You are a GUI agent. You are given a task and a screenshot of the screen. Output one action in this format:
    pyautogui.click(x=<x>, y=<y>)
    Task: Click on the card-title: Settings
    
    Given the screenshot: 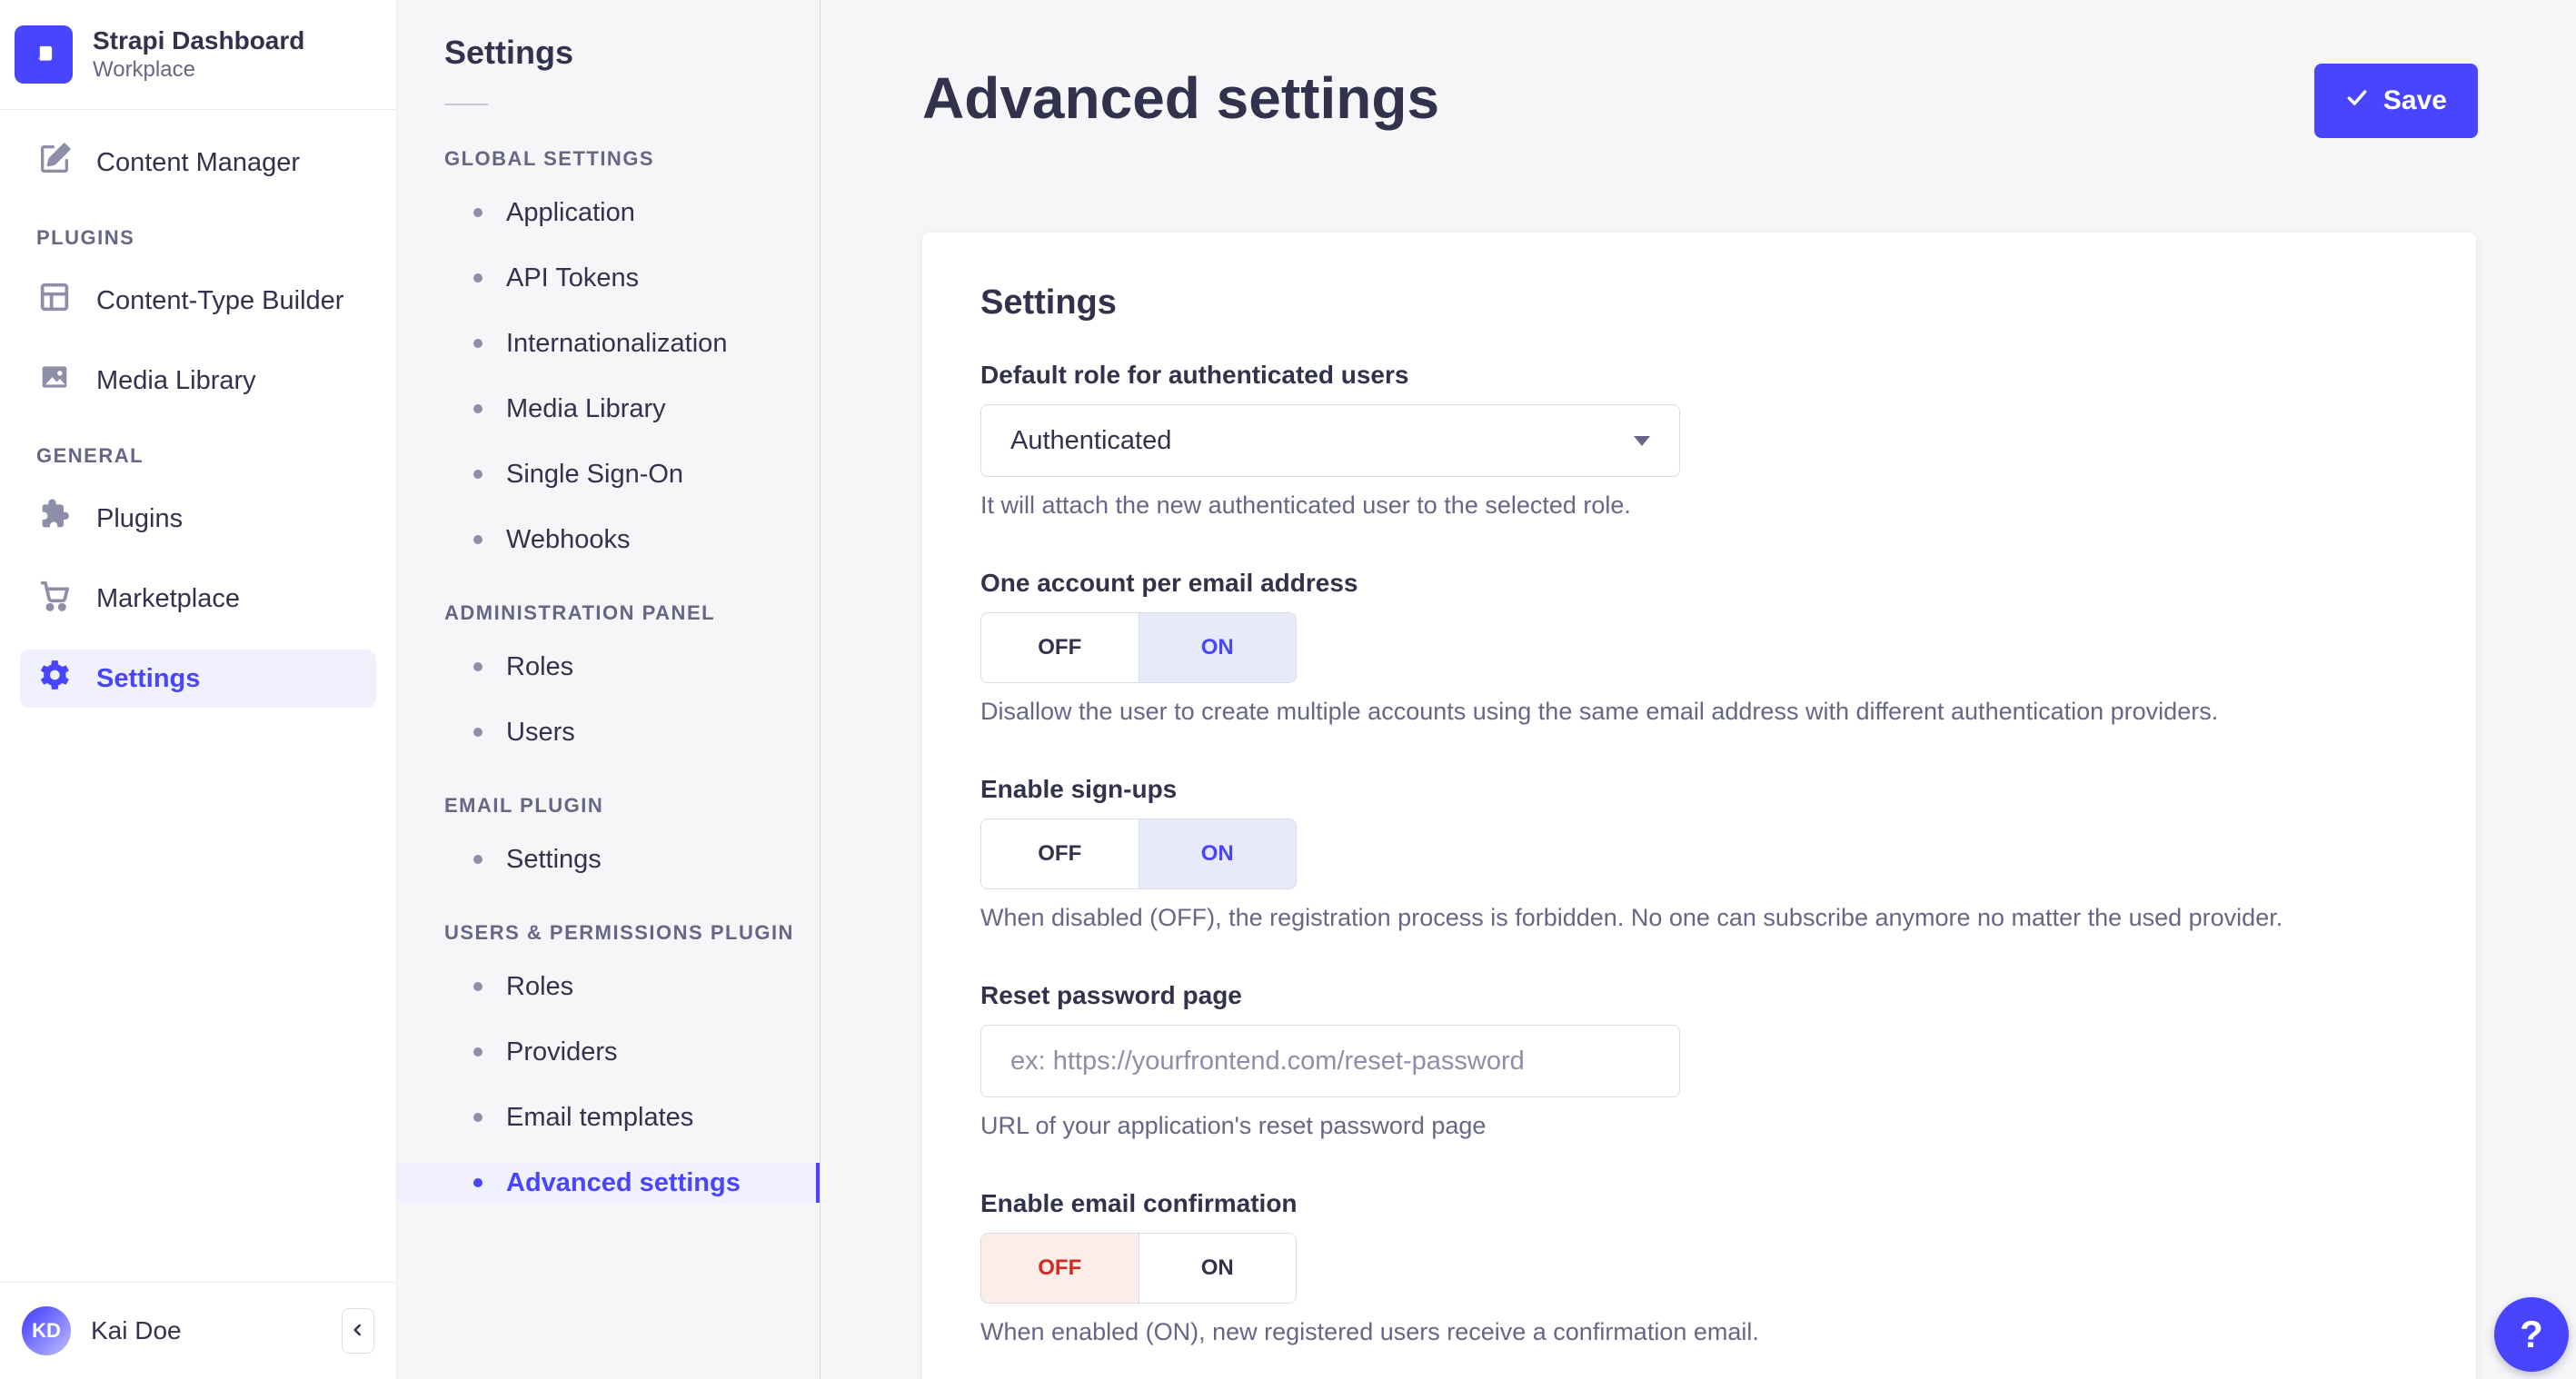 What is the action you would take?
    pyautogui.click(x=1048, y=302)
    